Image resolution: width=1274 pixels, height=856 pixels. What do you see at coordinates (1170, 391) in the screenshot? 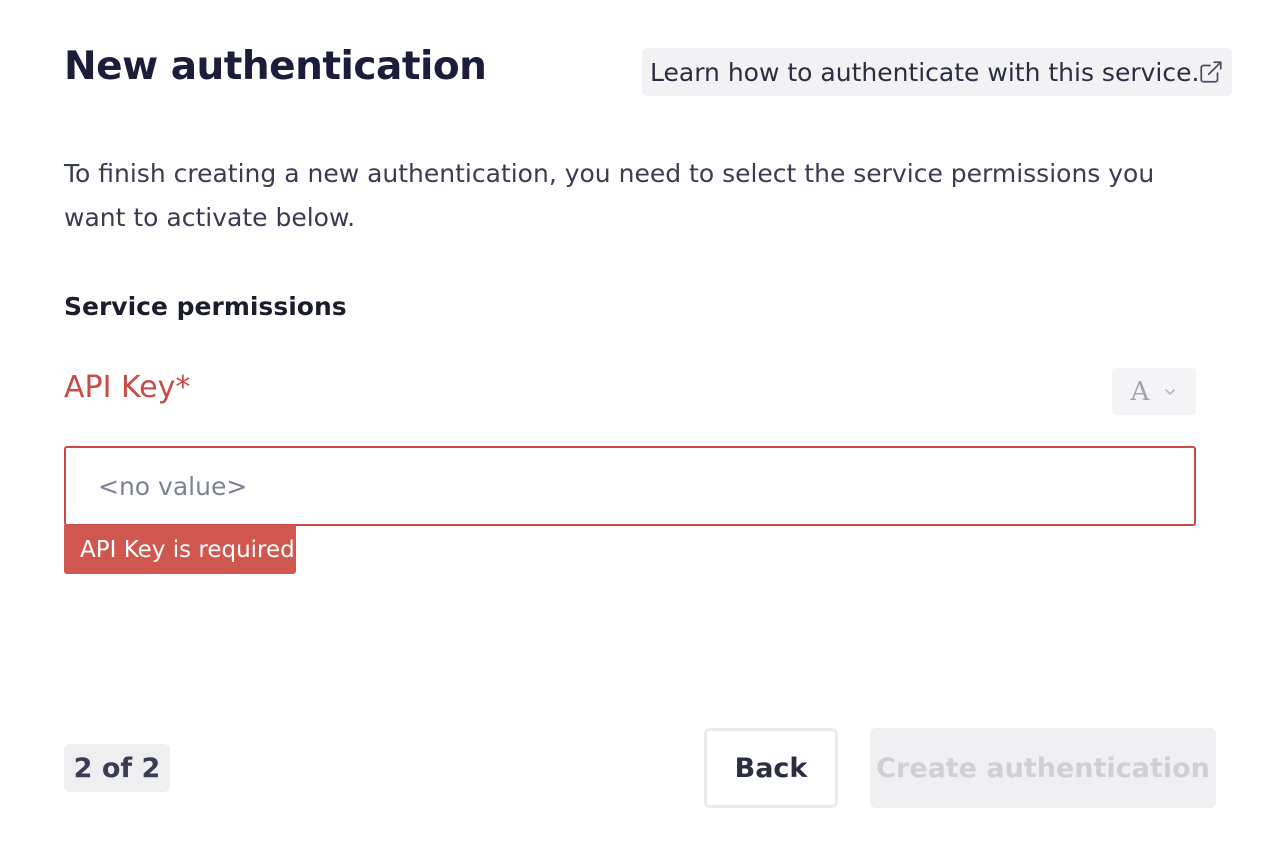
I see `chevron-down-icon` at bounding box center [1170, 391].